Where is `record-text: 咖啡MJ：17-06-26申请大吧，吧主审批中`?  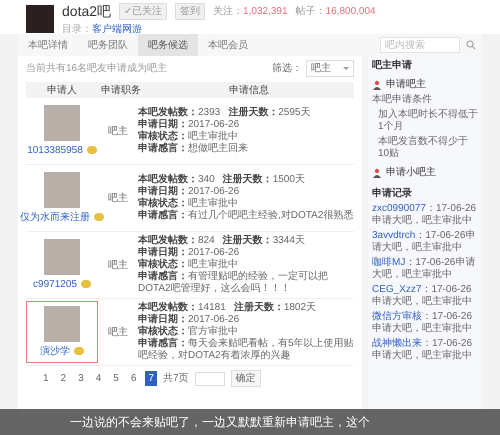 record-text: 咖啡MJ：17-06-26申请大吧，吧主审批中 is located at coordinates (424, 269).